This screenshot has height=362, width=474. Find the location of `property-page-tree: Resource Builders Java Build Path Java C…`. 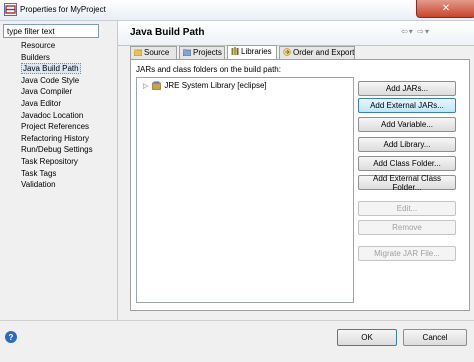

property-page-tree: Resource Builders Java Build Path Java C… is located at coordinates (58, 115).